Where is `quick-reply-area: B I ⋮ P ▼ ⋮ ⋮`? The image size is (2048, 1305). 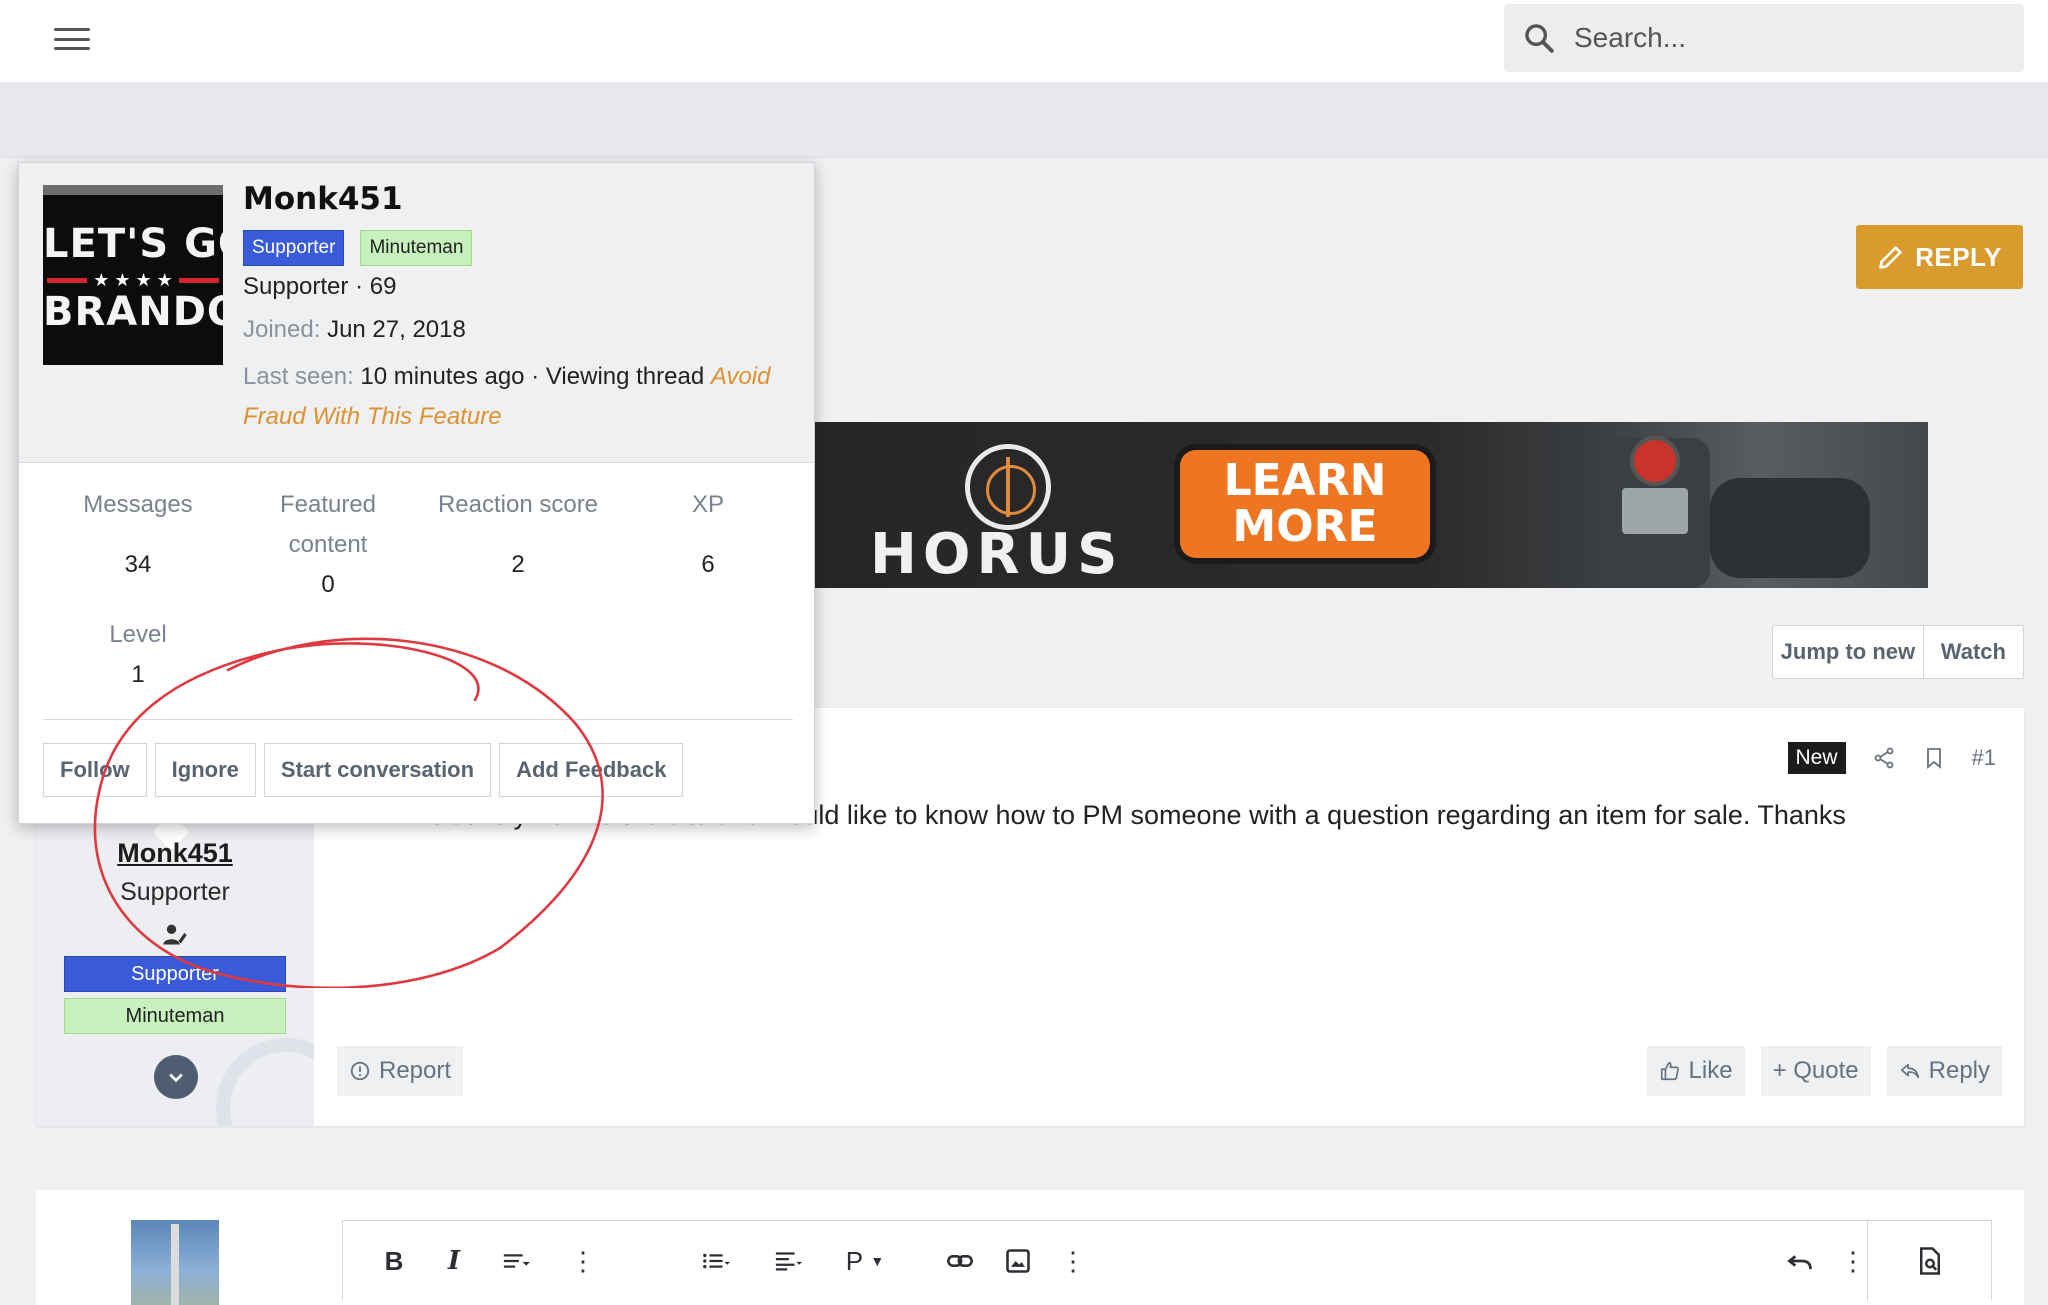
quick-reply-area: B I ⋮ P ▼ ⋮ ⋮ is located at coordinates (1030, 1247).